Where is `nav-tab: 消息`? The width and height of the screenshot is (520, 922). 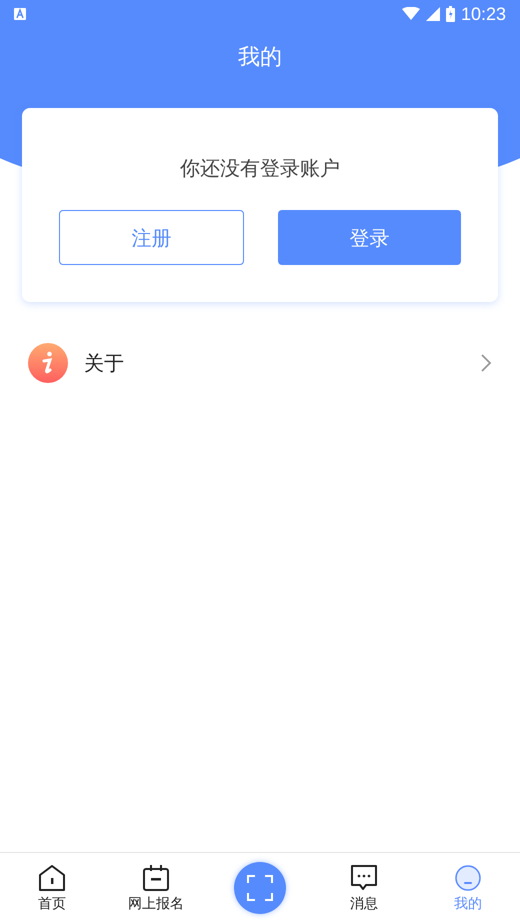
nav-tab: 消息 is located at coordinates (364, 887).